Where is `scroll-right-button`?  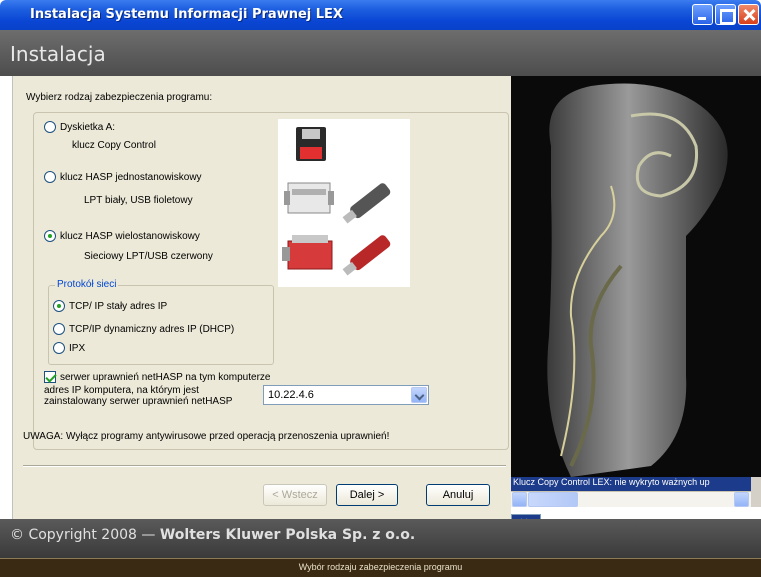 scroll-right-button is located at coordinates (741, 499).